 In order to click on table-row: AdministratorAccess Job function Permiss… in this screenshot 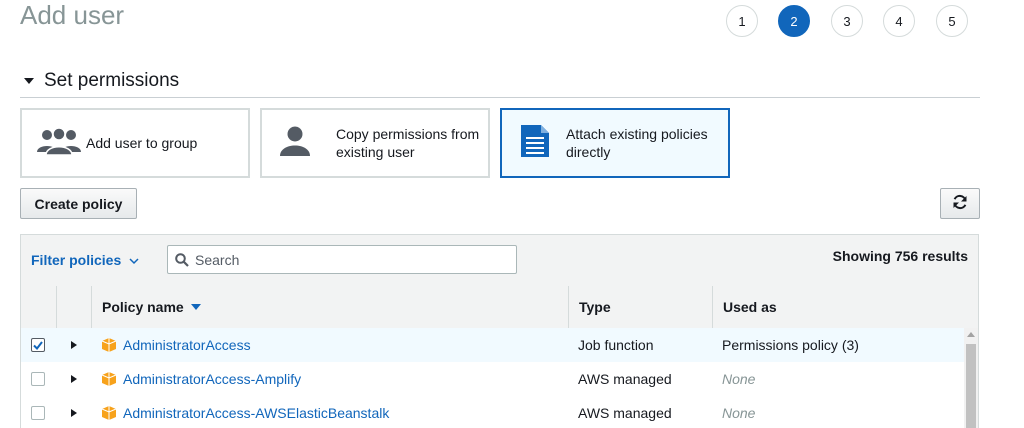, I will do `click(492, 345)`.